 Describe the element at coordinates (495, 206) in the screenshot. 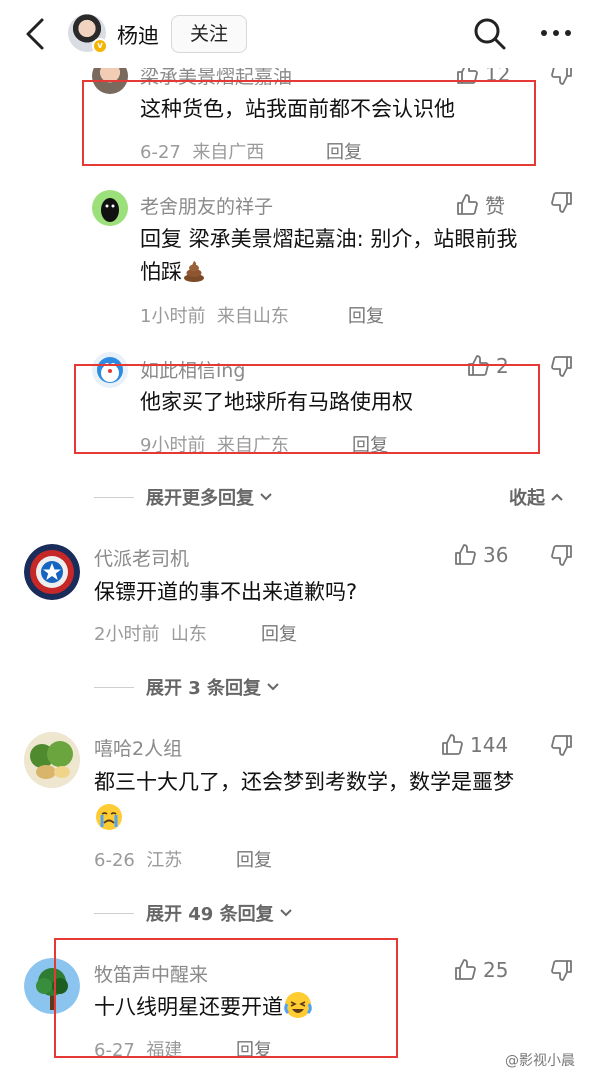

I see `like-count: 赞` at that location.